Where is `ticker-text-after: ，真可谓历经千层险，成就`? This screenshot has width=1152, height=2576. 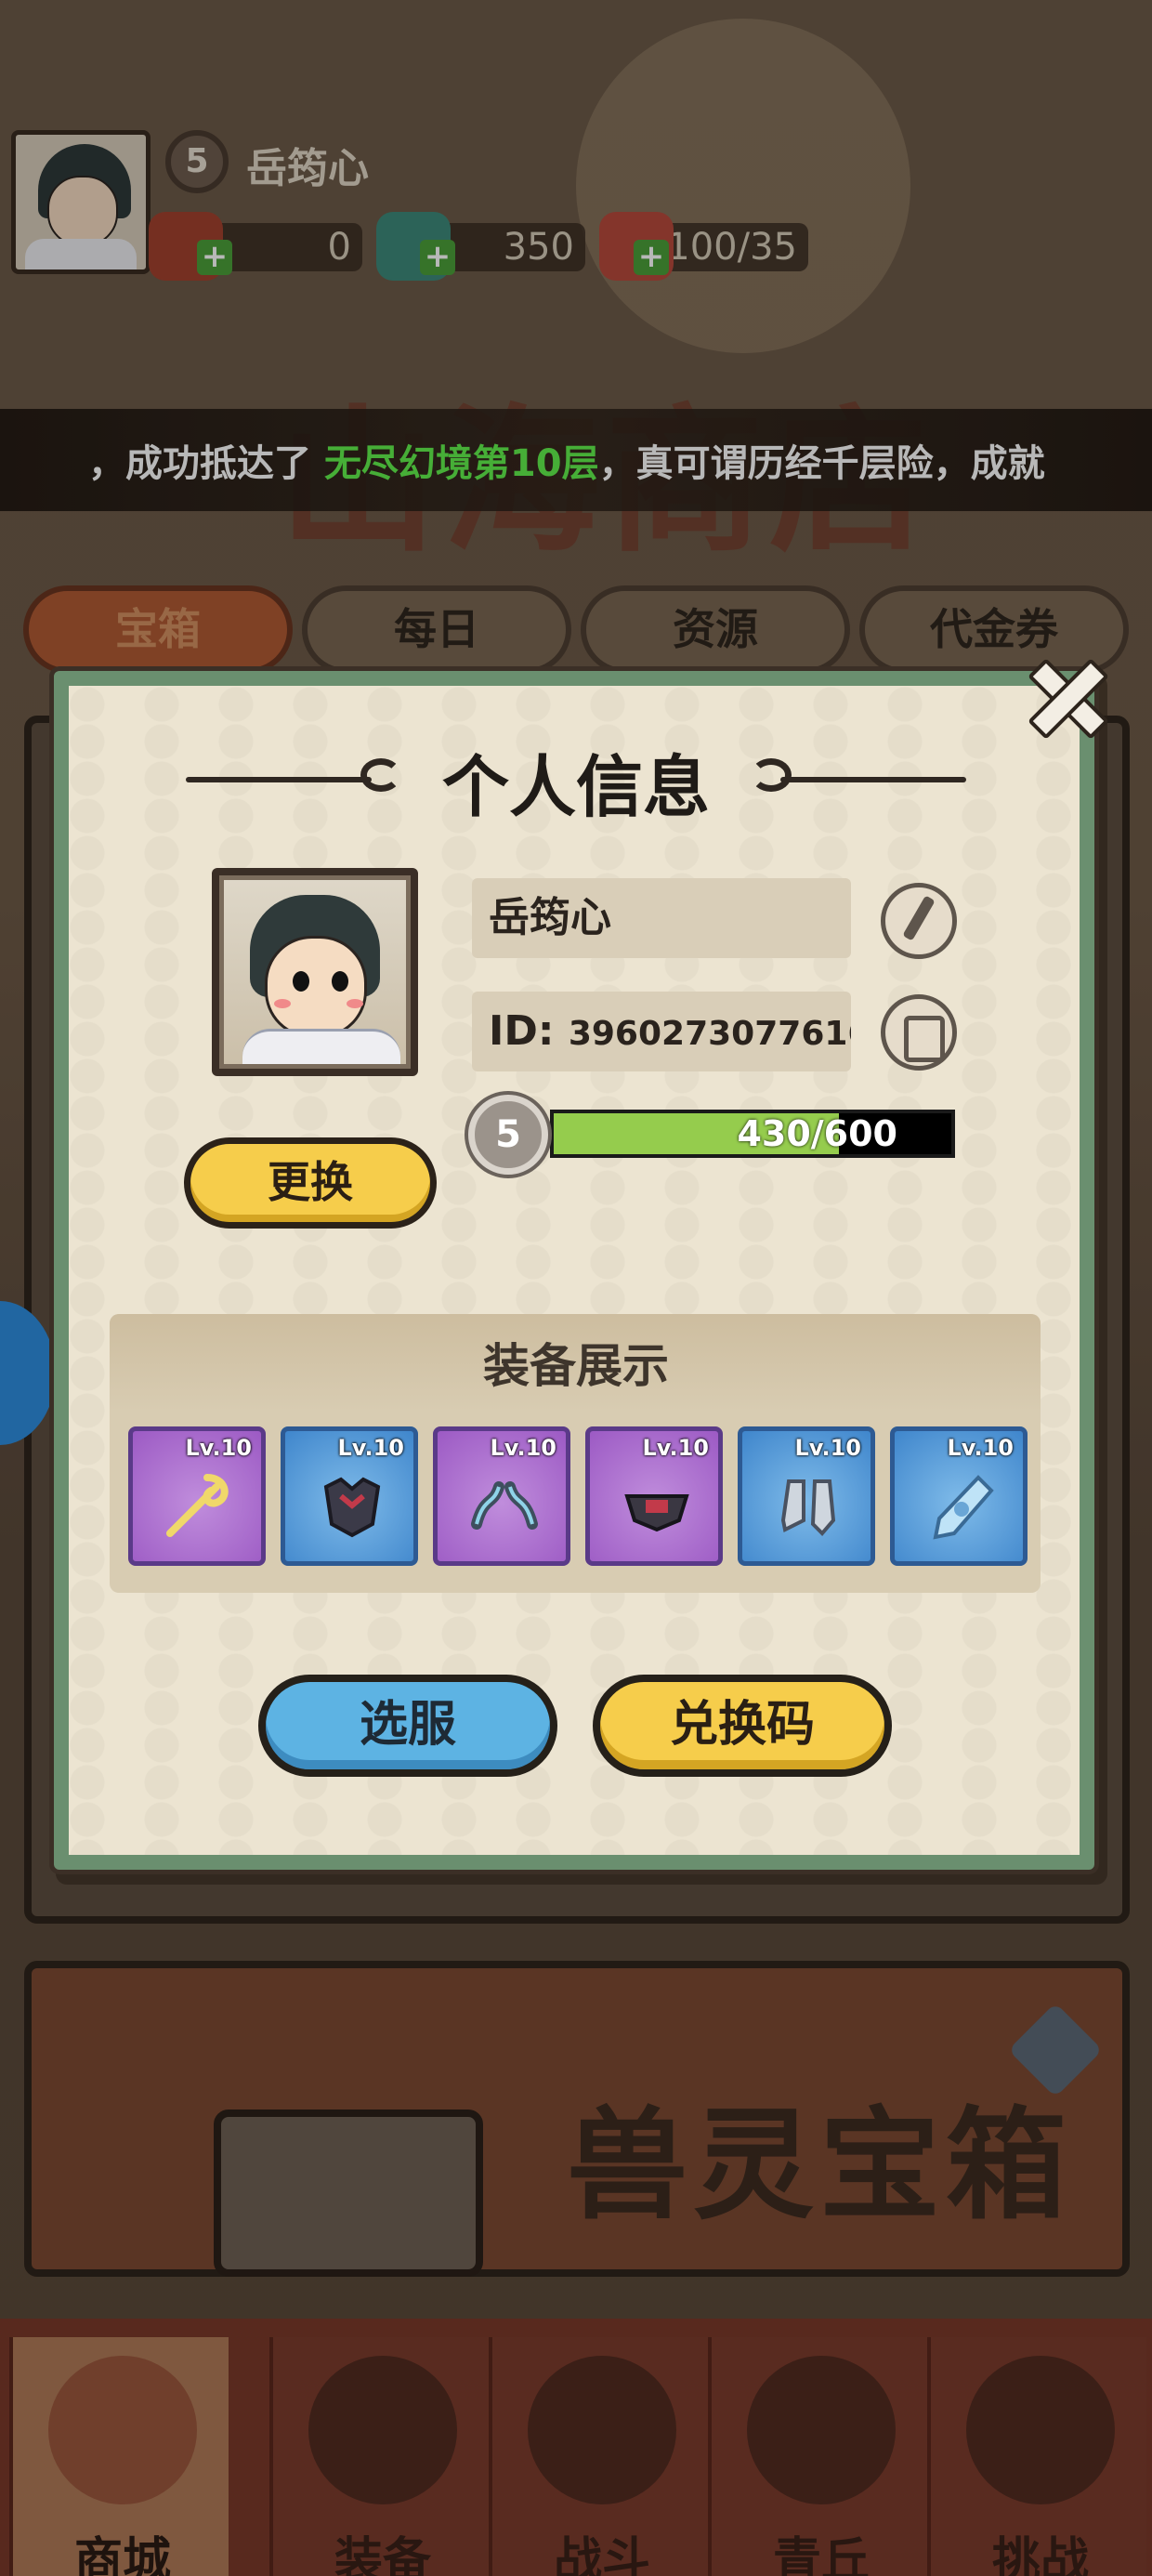
ticker-text-after: ，真可谓历经千层险，成就 is located at coordinates (821, 463).